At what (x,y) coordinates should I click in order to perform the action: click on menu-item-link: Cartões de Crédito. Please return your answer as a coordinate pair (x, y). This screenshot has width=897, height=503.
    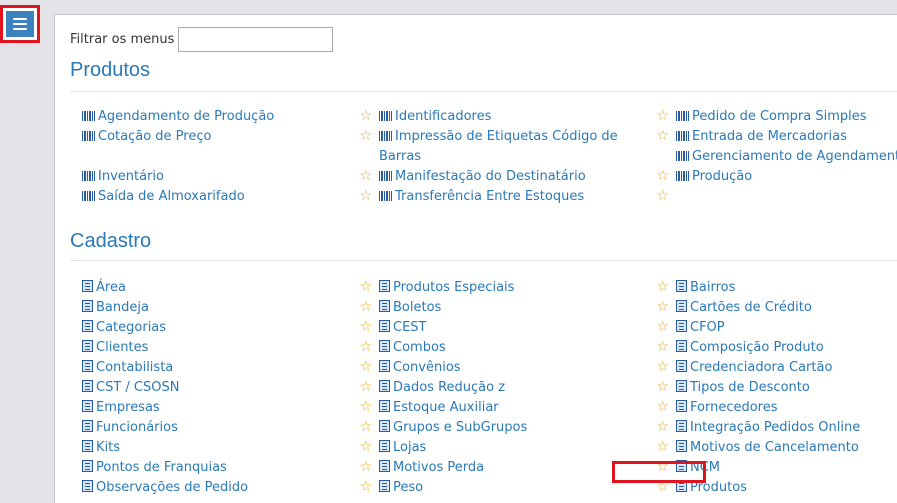
    Looking at the image, I should click on (744, 308).